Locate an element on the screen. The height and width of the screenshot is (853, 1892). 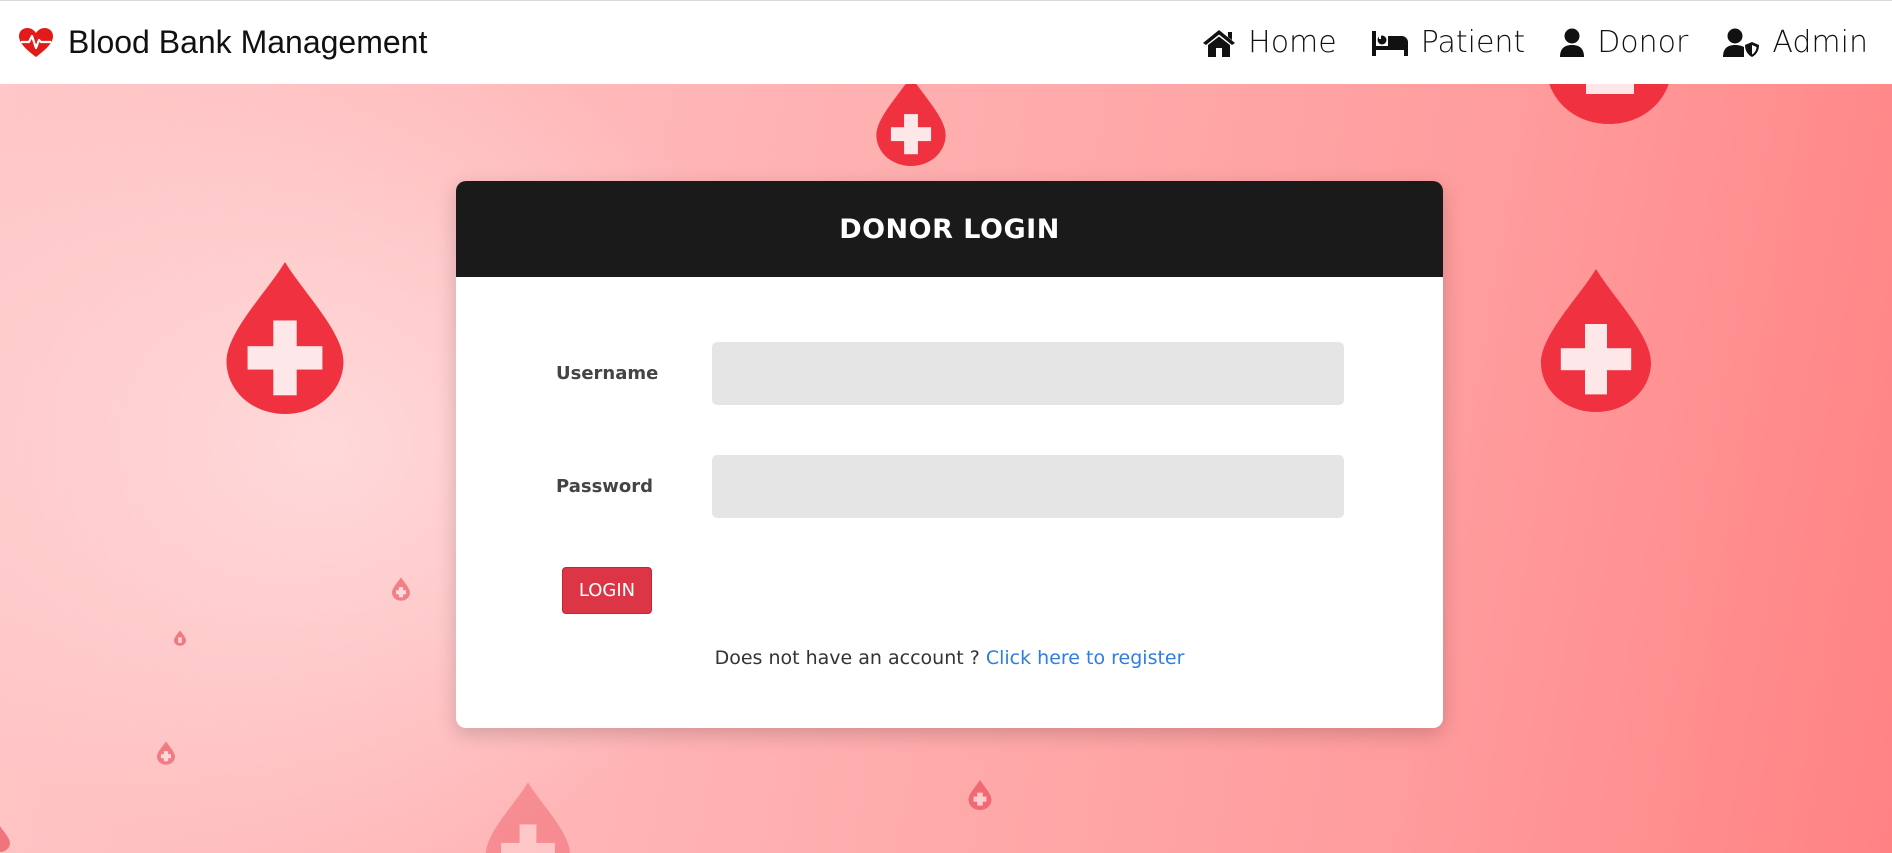
nav-item-donor: Donor is located at coordinates (1623, 42).